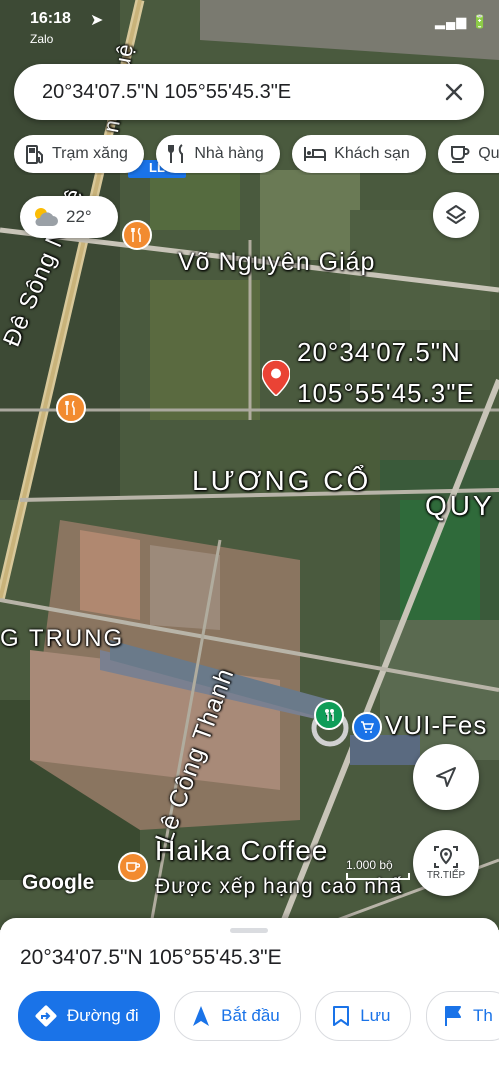  I want to click on action-buttons: Đường đi Bắt đầu Lưu Th, so click(258, 1016).